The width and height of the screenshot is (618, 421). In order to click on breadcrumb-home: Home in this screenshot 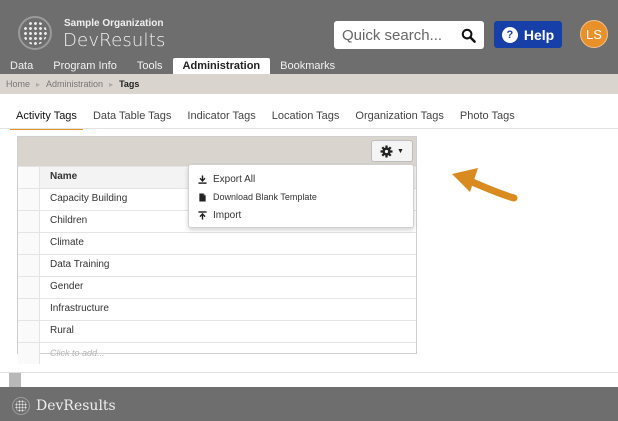, I will do `click(18, 84)`.